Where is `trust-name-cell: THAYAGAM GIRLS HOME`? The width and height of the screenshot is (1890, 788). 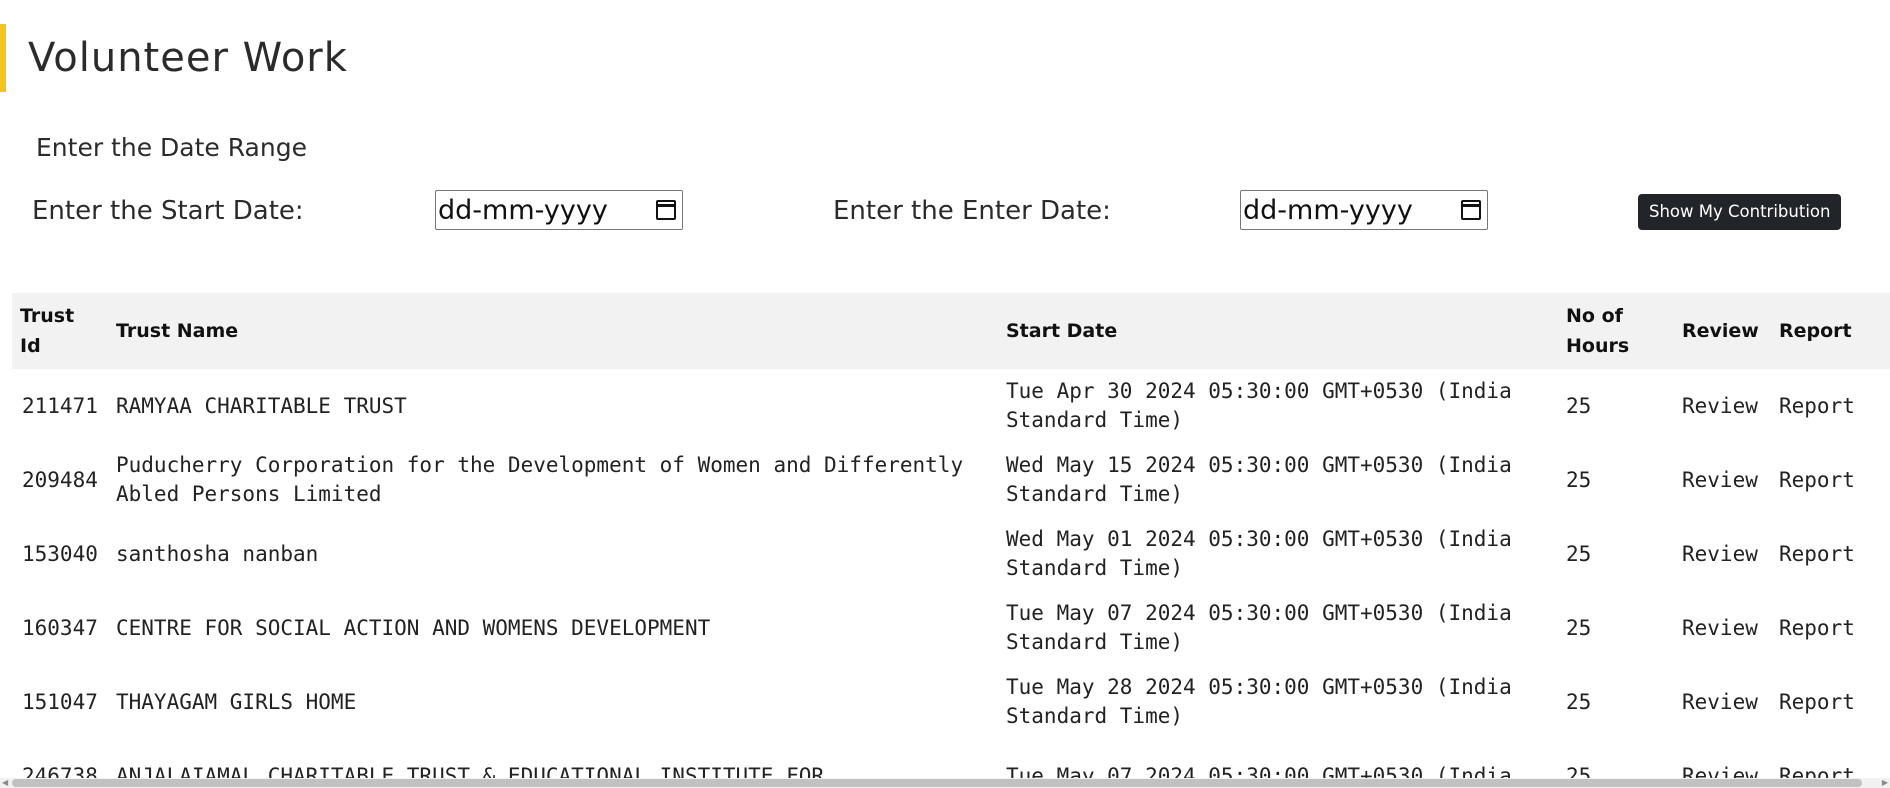 trust-name-cell: THAYAGAM GIRLS HOME is located at coordinates (236, 701).